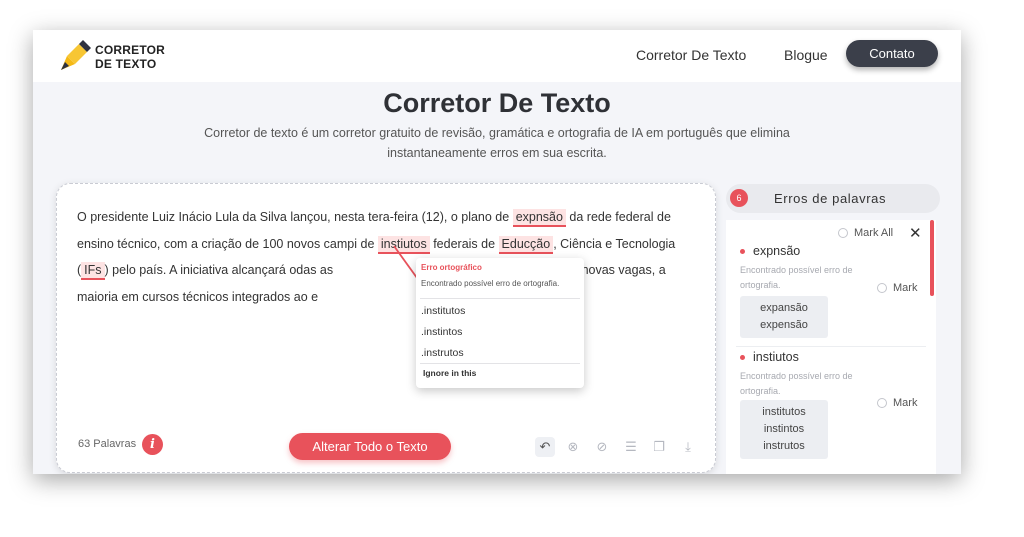  What do you see at coordinates (892, 53) in the screenshot?
I see `contato-button: Contato` at bounding box center [892, 53].